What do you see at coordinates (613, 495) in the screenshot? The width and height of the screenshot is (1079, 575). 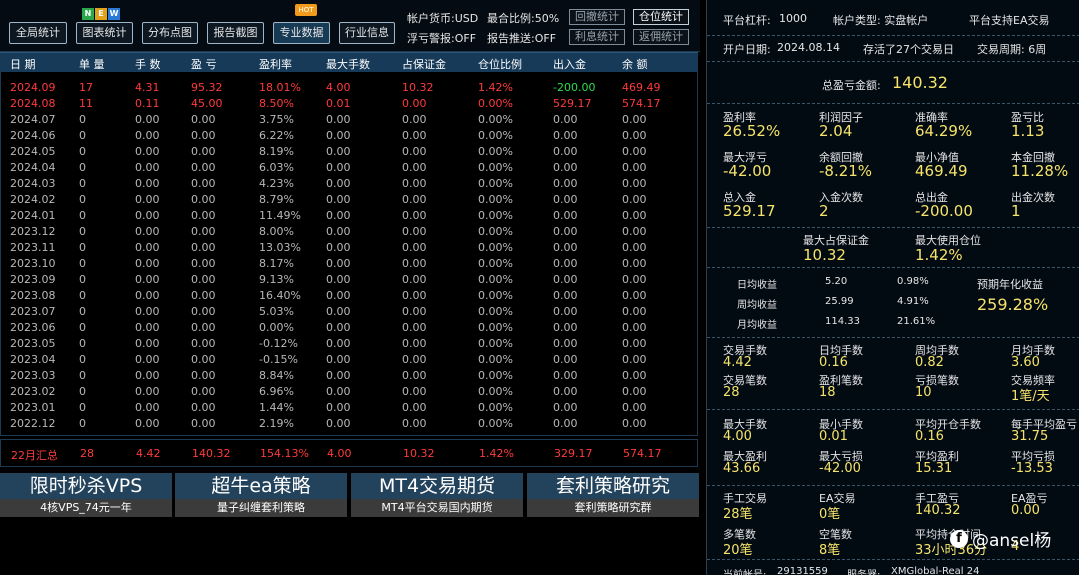 I see `promo-arbitrage: 套利策略研究 套利策略研究群` at bounding box center [613, 495].